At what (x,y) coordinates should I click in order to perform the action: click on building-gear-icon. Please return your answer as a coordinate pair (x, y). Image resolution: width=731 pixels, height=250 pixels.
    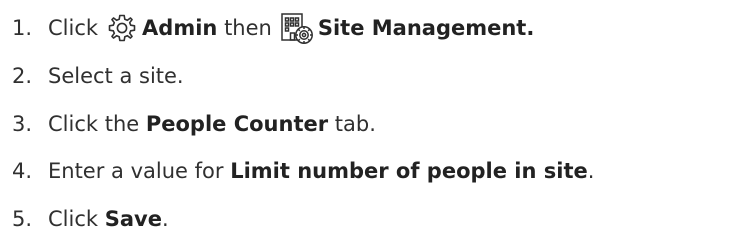
    Looking at the image, I should click on (297, 28).